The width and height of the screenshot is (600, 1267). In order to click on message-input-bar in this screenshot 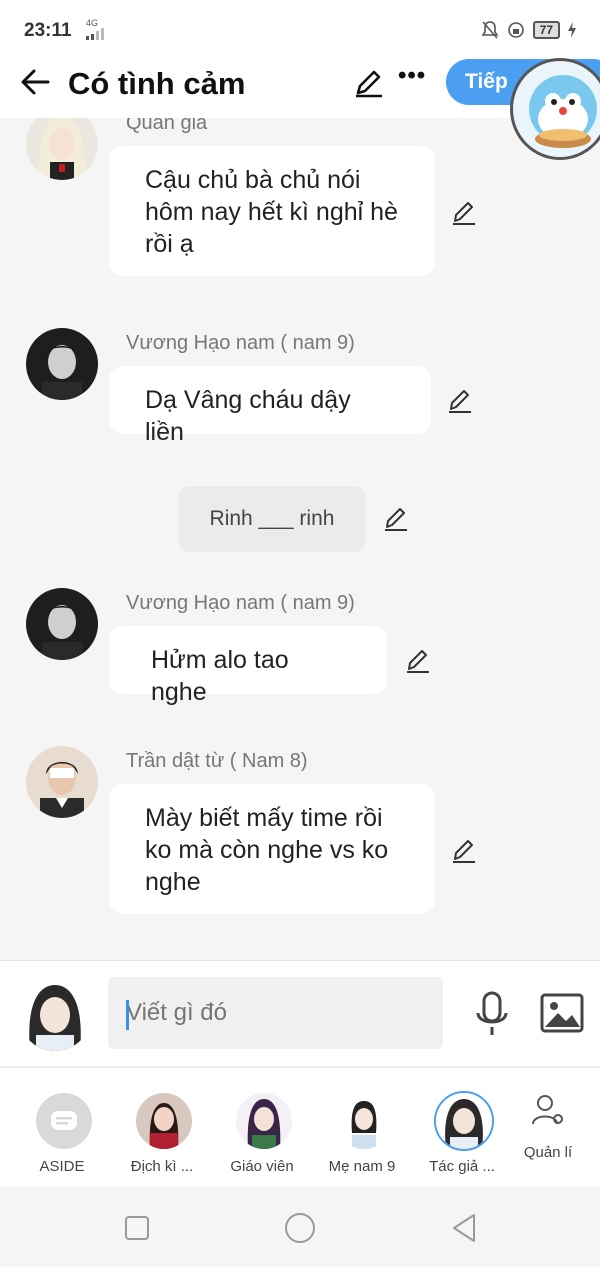, I will do `click(300, 1013)`.